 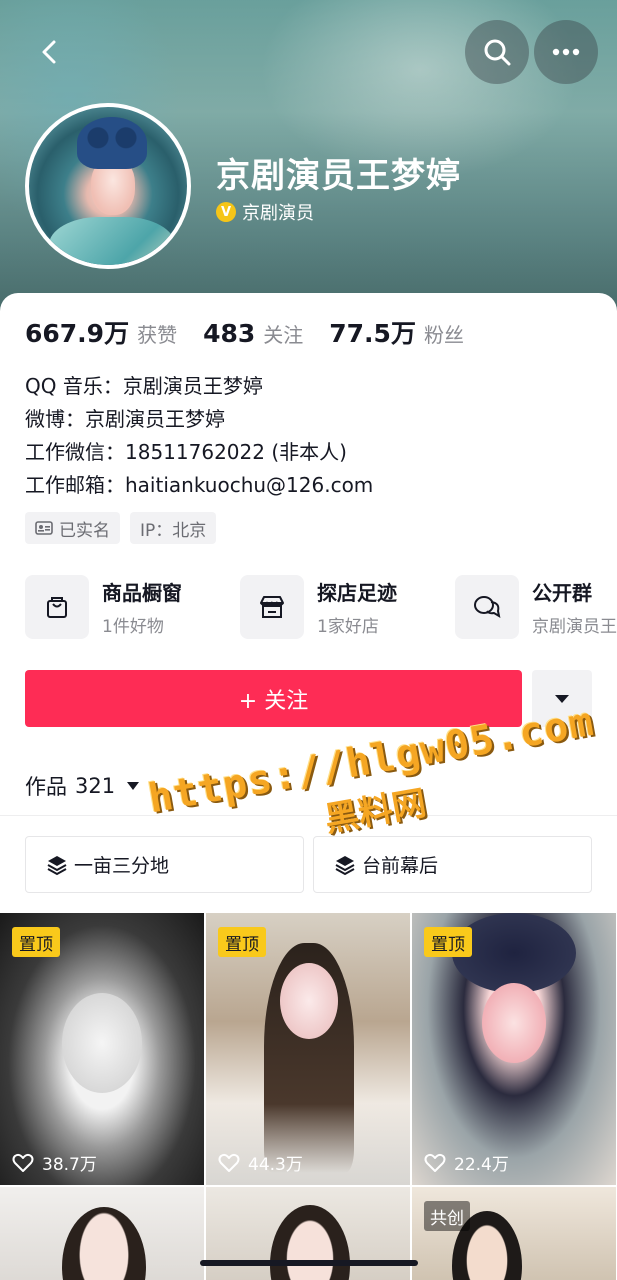 What do you see at coordinates (186, 452) in the screenshot?
I see `bio-line: 工作微信：18511762022 (非本人)` at bounding box center [186, 452].